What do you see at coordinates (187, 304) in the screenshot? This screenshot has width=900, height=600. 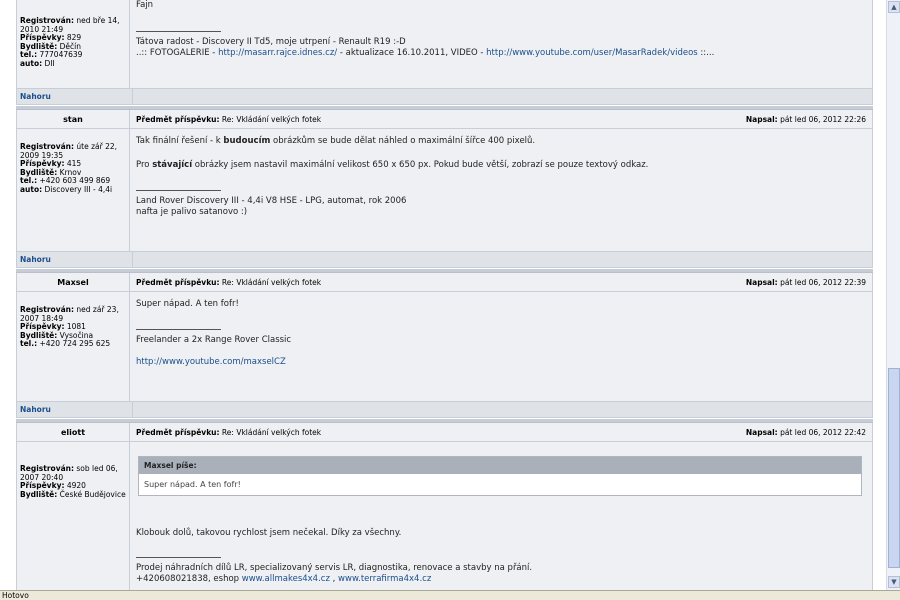 I see `post-paragraph: Super nápad. A ten fofr!` at bounding box center [187, 304].